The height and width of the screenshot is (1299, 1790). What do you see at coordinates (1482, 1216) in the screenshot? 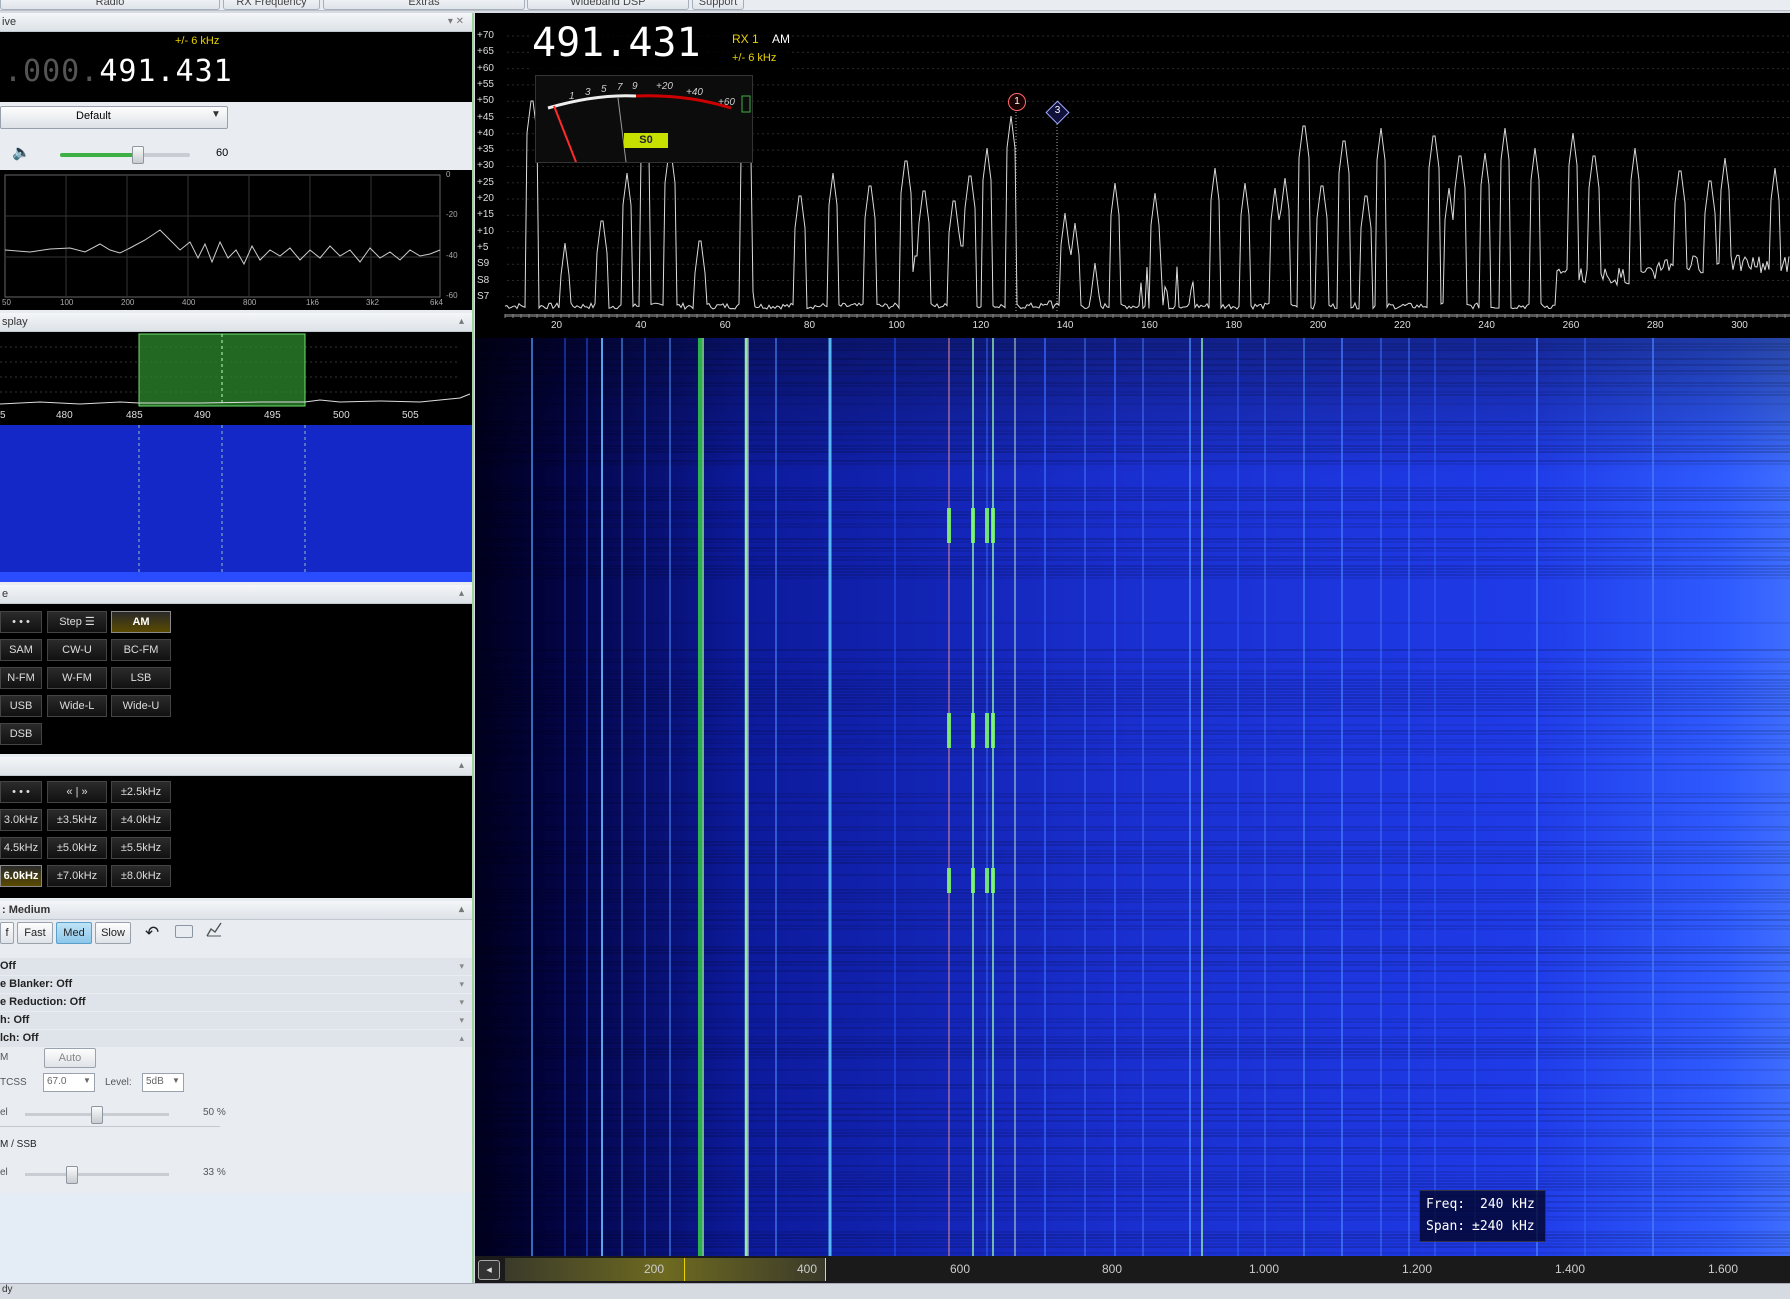
I see `cursor-readout: Freq: 240 kHz Span: ±240 kHz` at bounding box center [1482, 1216].